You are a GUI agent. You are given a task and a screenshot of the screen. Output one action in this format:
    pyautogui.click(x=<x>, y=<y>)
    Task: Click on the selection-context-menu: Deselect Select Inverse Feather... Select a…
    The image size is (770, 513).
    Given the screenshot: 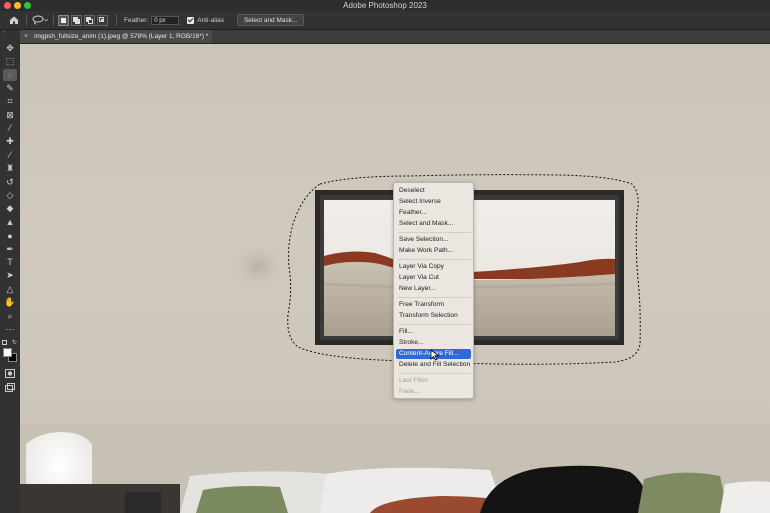 What is the action you would take?
    pyautogui.click(x=433, y=290)
    